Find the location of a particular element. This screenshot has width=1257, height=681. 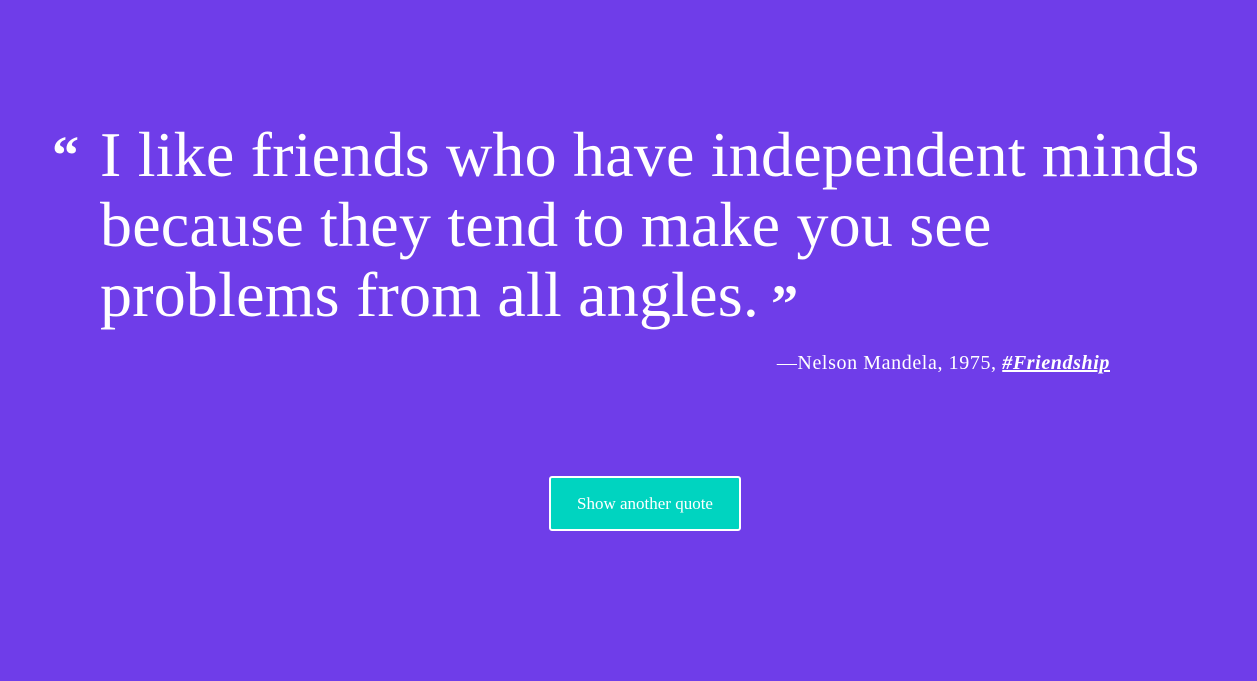

tag-link: #Friendship is located at coordinates (1056, 363).